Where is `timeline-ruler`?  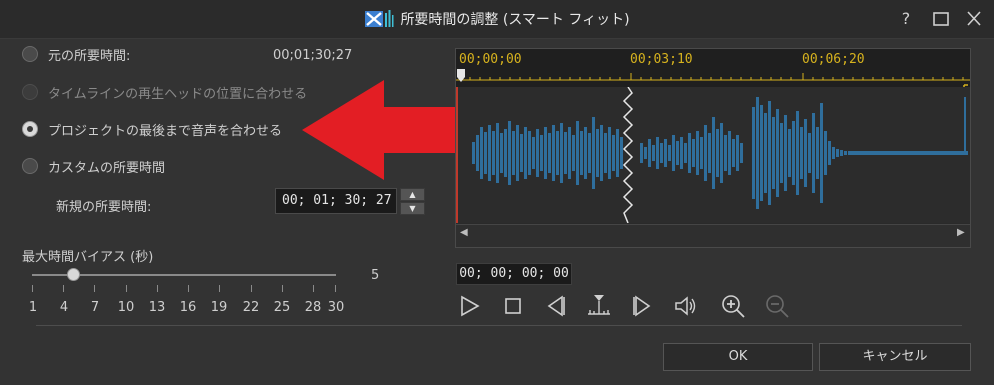 timeline-ruler is located at coordinates (713, 69).